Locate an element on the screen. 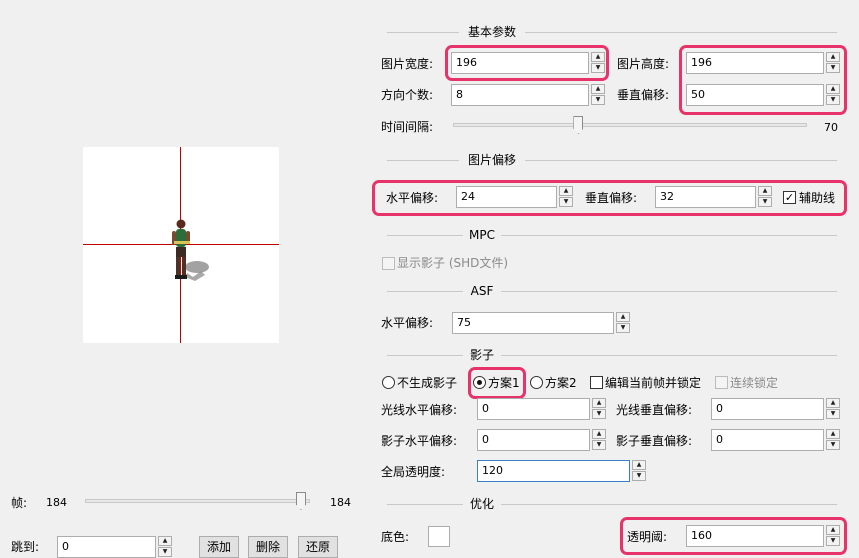 The height and width of the screenshot is (558, 859). shadow-v-label: 影子垂直偏移: is located at coordinates (654, 441).